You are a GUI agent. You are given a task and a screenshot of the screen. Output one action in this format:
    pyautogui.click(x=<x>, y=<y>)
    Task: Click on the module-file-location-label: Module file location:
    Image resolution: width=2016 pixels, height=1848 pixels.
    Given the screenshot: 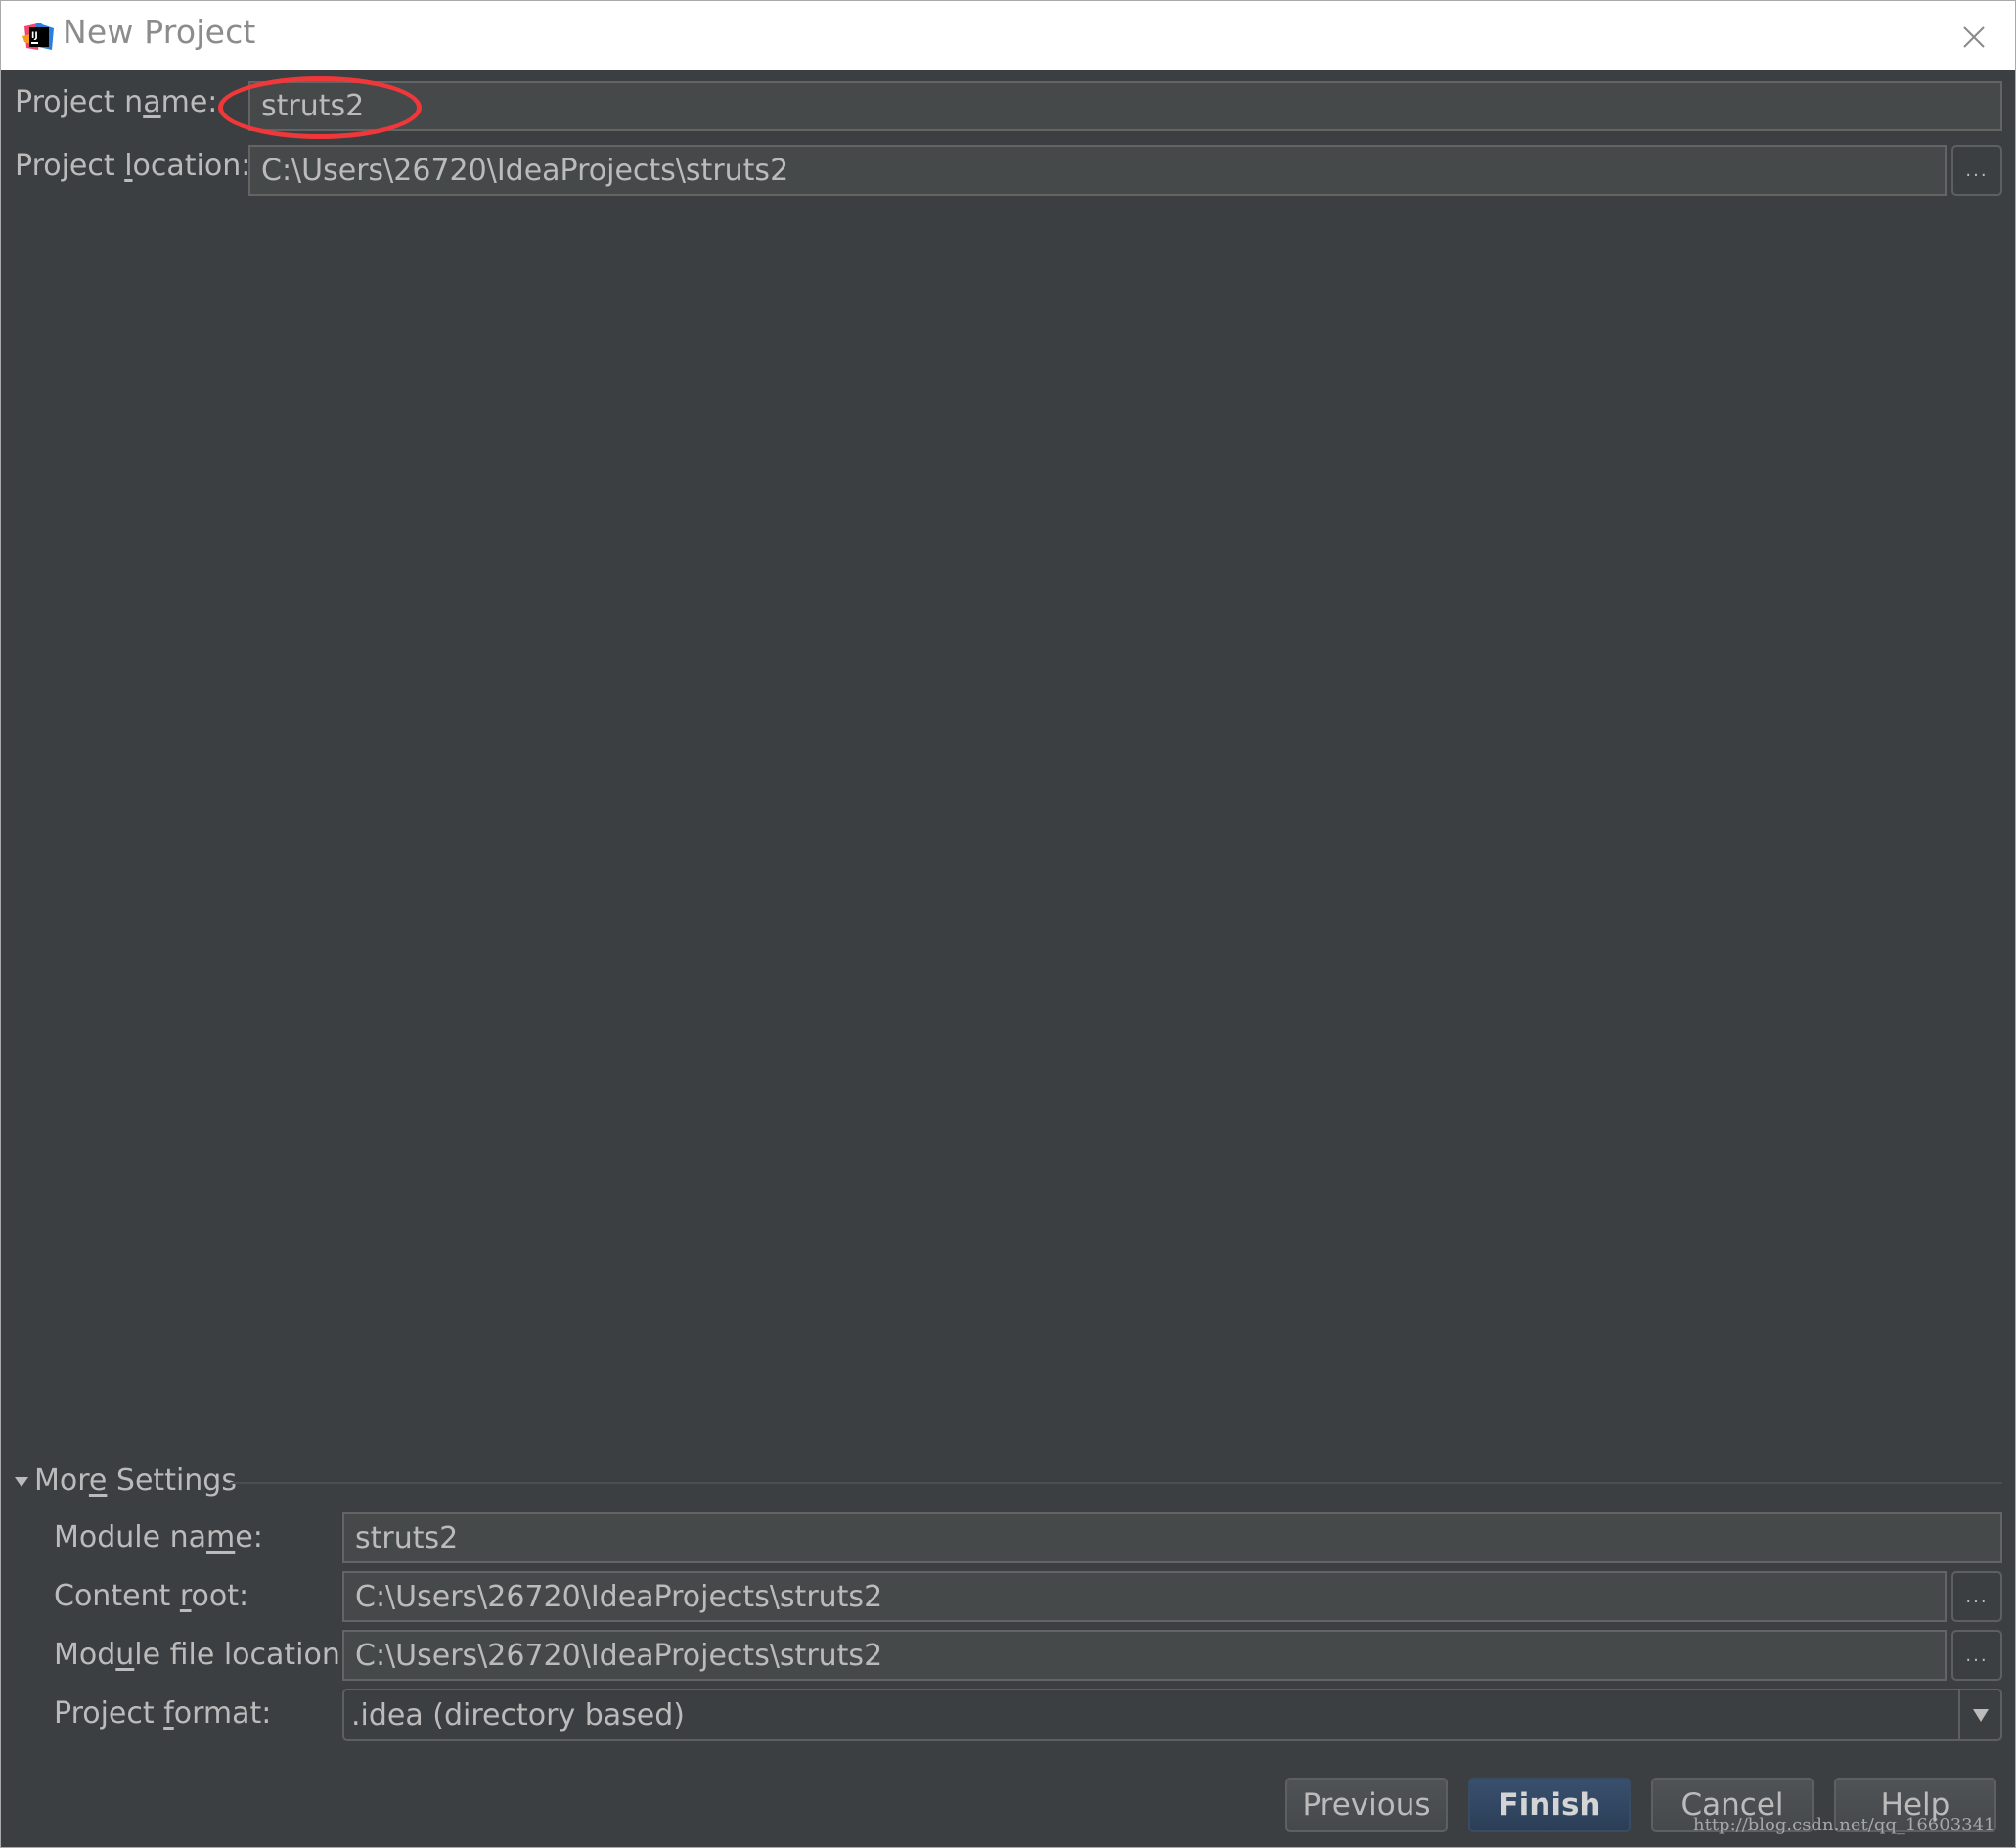 What is the action you would take?
    pyautogui.click(x=202, y=1655)
    